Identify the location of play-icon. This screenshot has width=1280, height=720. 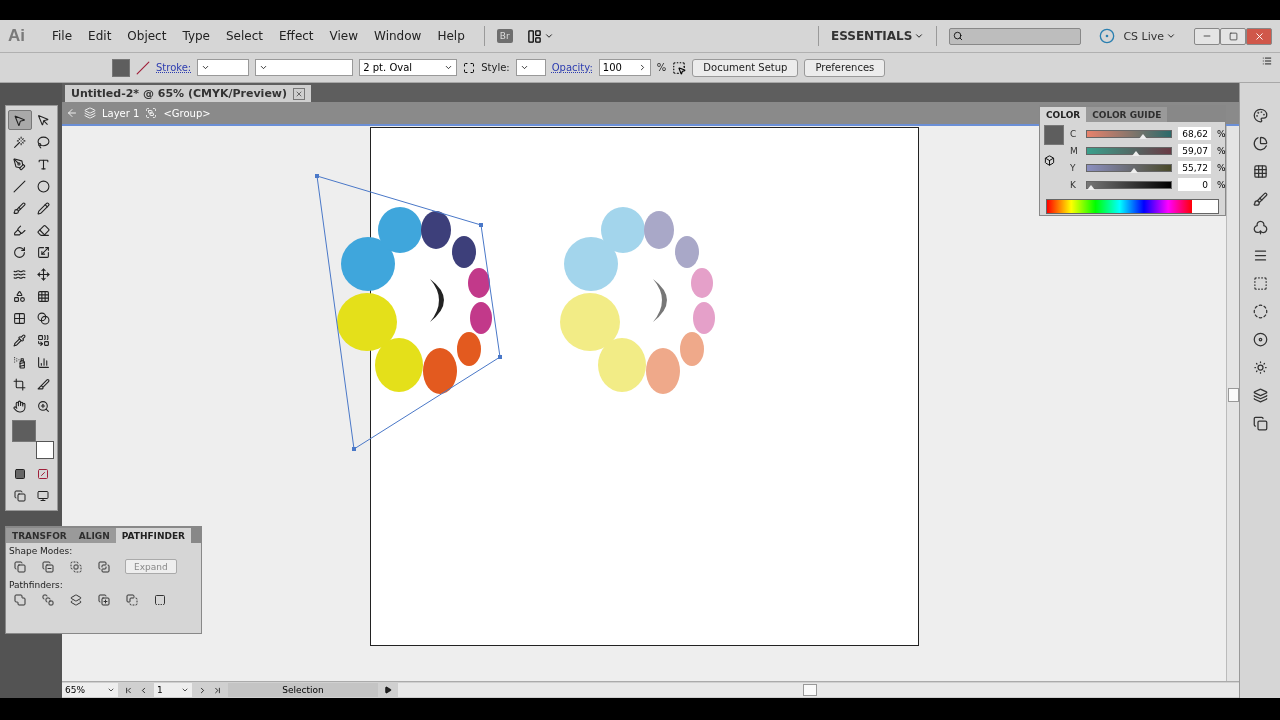
(388, 690).